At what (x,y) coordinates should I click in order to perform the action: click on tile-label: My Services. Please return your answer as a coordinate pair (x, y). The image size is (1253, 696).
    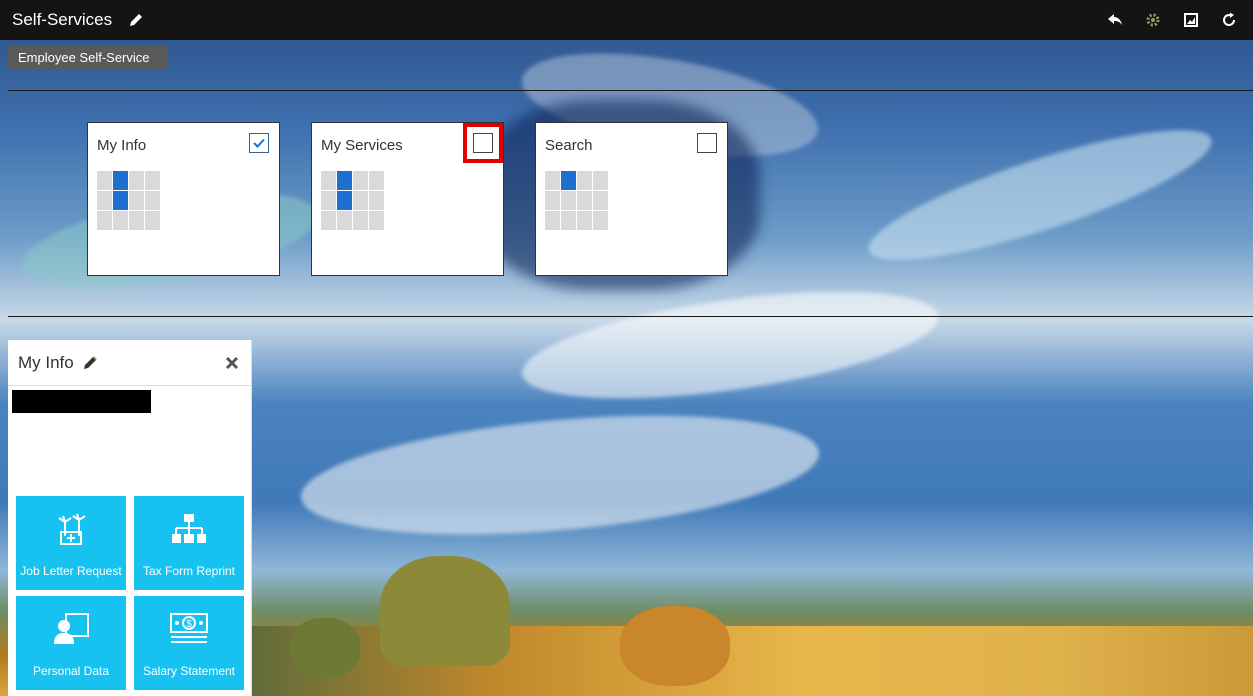
    Looking at the image, I should click on (362, 145).